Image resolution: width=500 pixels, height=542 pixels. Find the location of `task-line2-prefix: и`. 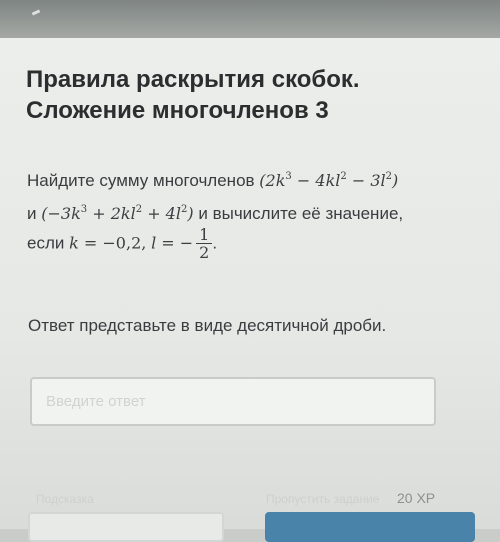

task-line2-prefix: и is located at coordinates (32, 213).